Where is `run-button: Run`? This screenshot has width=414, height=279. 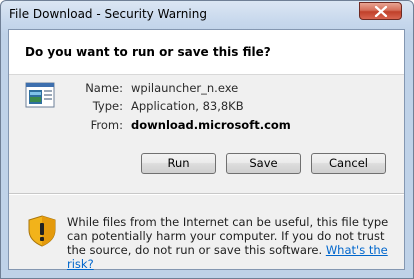 run-button: Run is located at coordinates (178, 163).